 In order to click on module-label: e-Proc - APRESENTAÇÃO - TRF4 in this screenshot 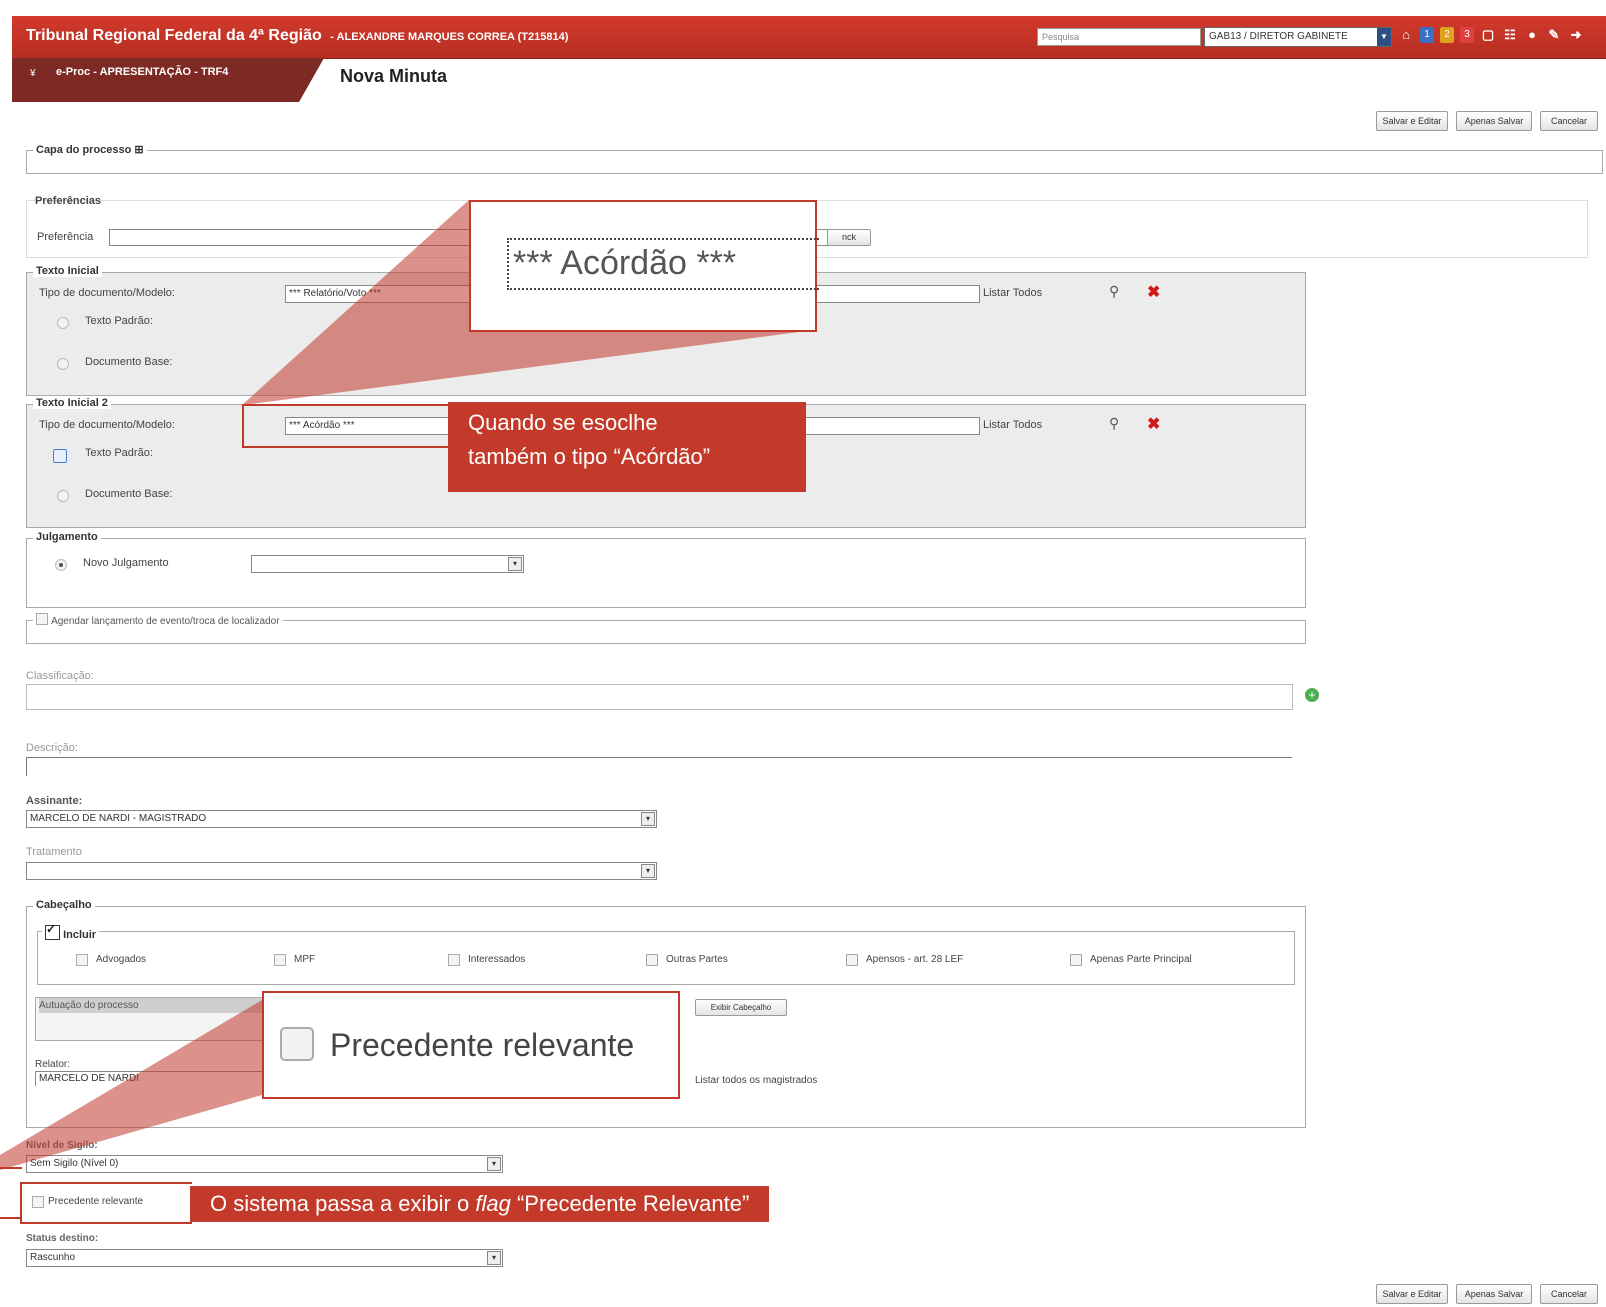, I will do `click(142, 72)`.